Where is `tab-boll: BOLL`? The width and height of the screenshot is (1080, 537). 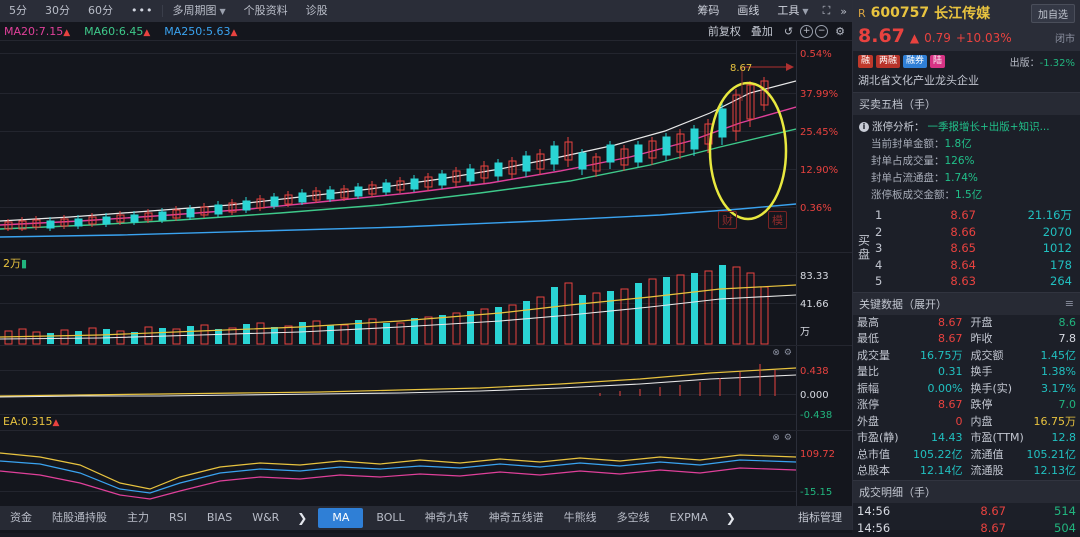
tab-boll: BOLL is located at coordinates (390, 518).